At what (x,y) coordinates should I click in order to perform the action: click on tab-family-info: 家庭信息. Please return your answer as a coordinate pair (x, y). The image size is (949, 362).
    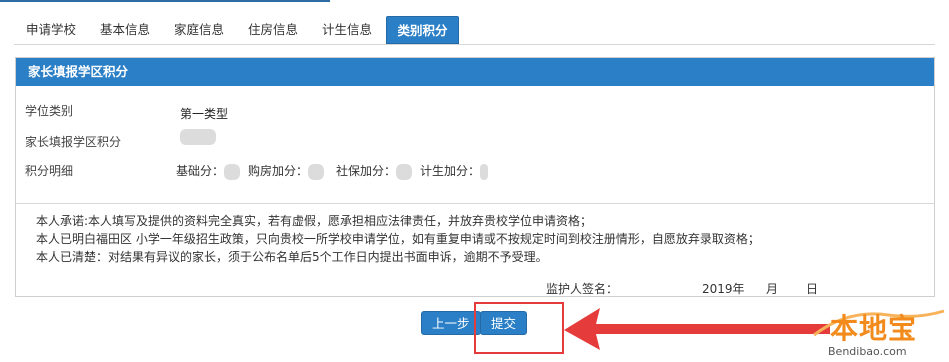
    Looking at the image, I should click on (199, 30).